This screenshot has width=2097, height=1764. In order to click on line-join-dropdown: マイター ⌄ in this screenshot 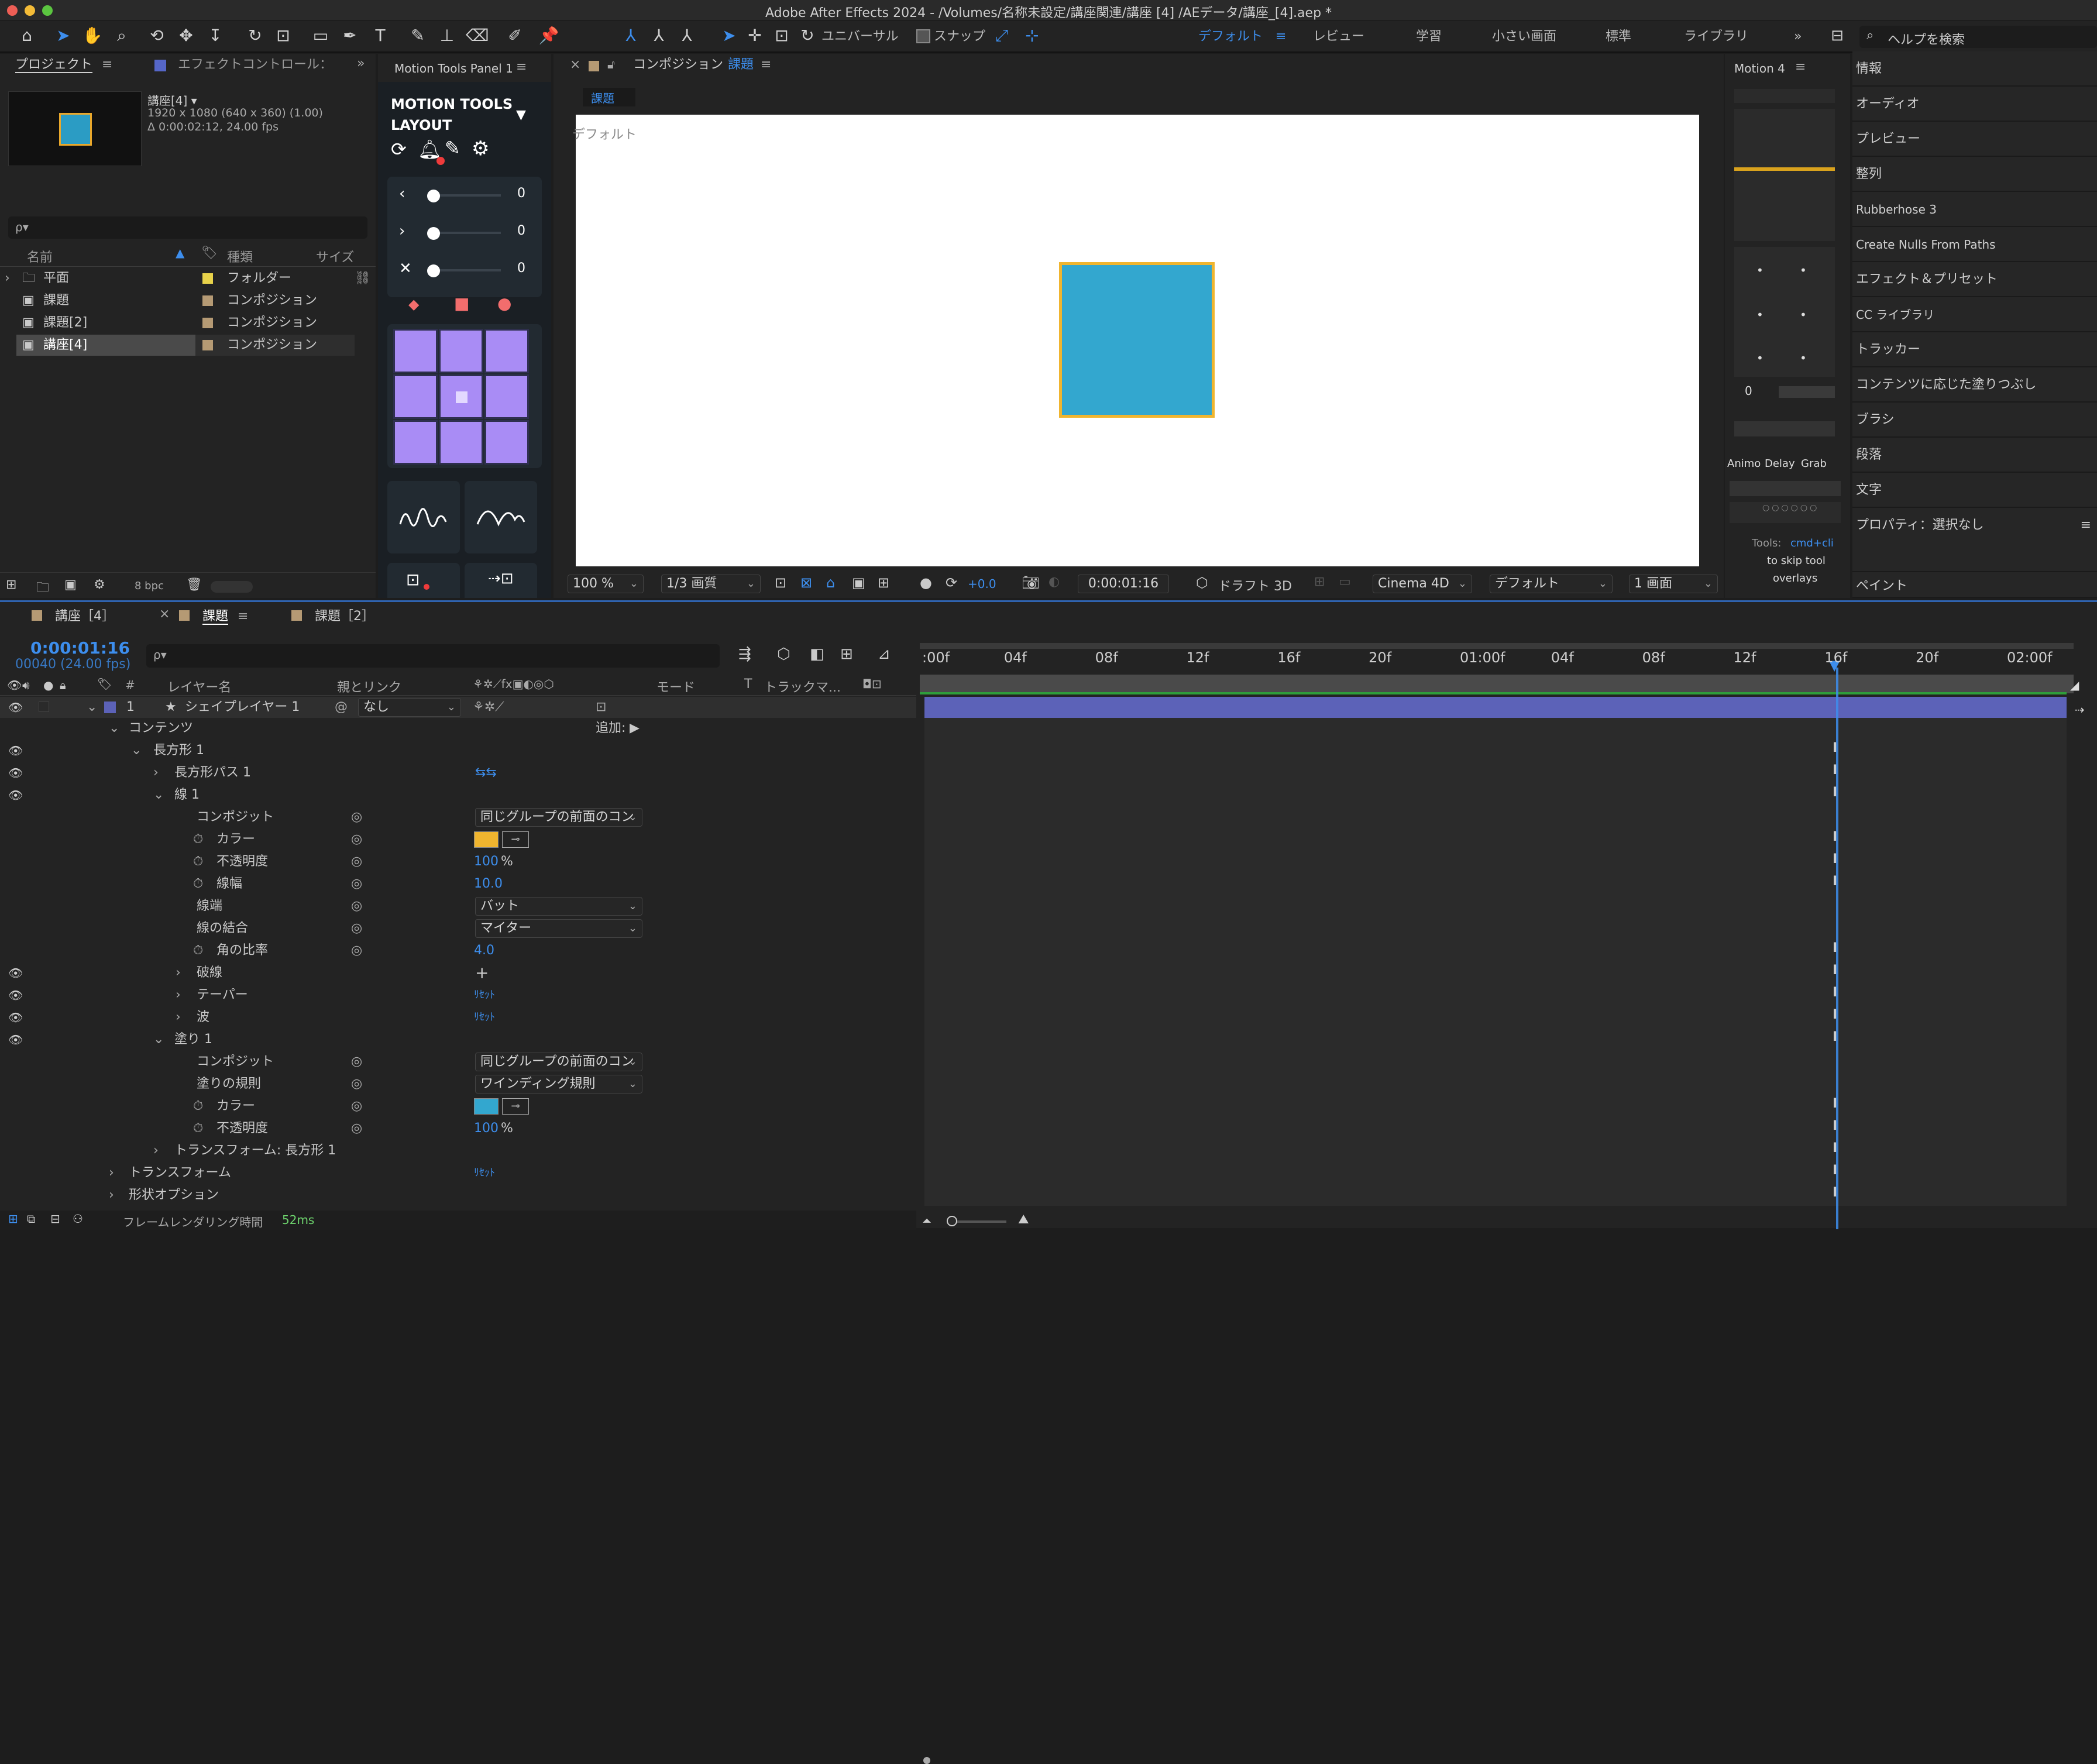, I will do `click(558, 929)`.